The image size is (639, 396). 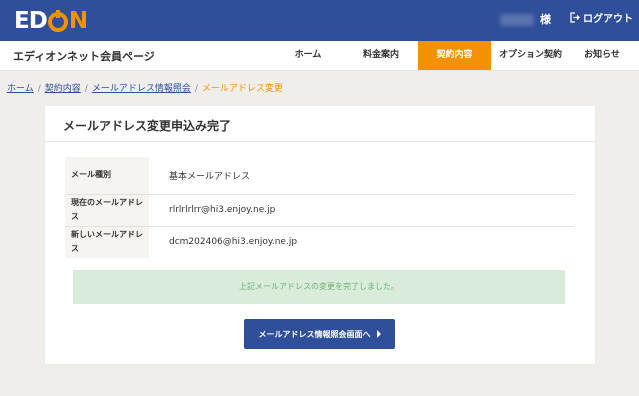 I want to click on table-row: 現在のメールアドレス rlrlrlrlrr@hi3.enjoy.ne.jp, so click(x=319, y=210).